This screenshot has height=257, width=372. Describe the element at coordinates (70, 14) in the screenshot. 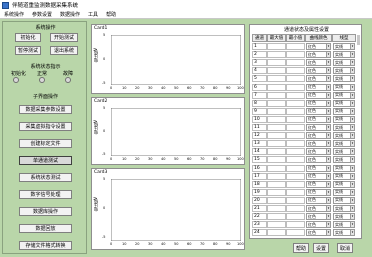

I see `menu-data-ops: 数据操作` at that location.